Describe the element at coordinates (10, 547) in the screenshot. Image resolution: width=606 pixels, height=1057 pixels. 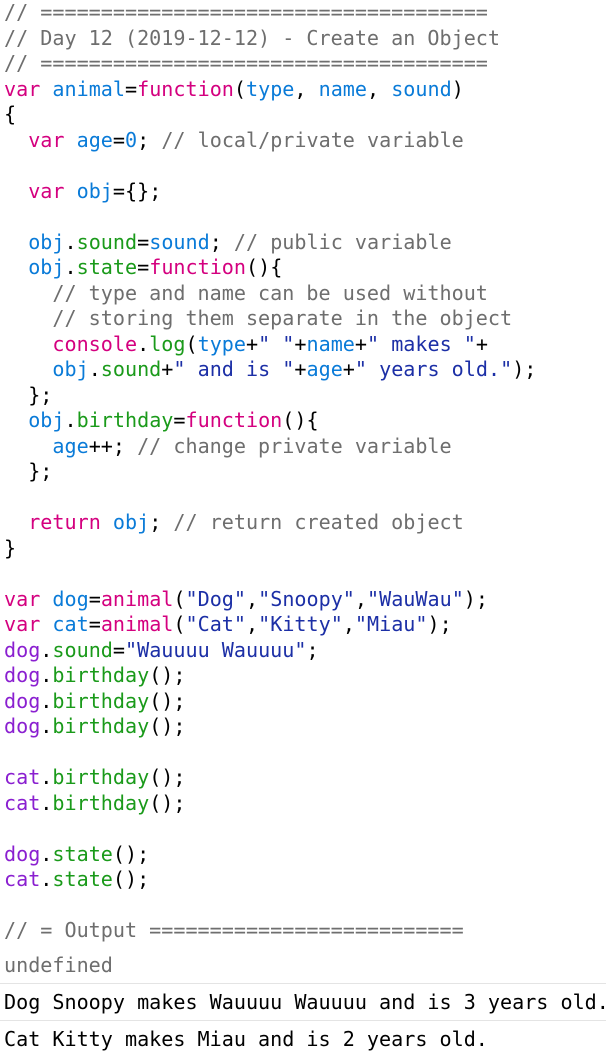
I see `code-punctuation: }` at that location.